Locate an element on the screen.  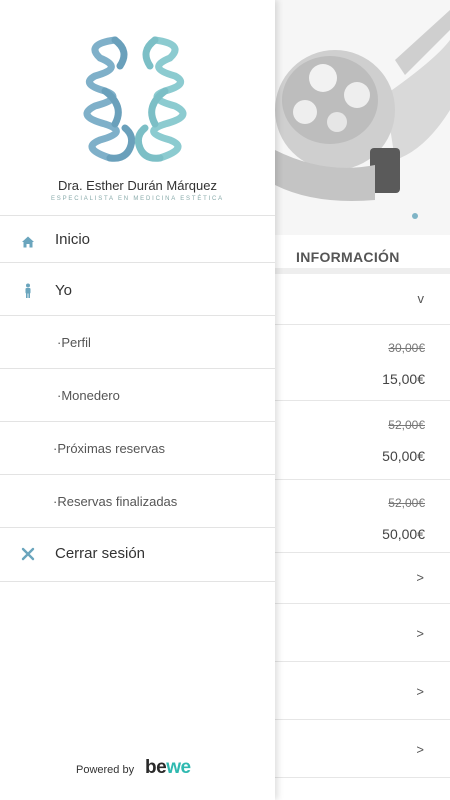
chevron-down-icon: v is located at coordinates (421, 298).